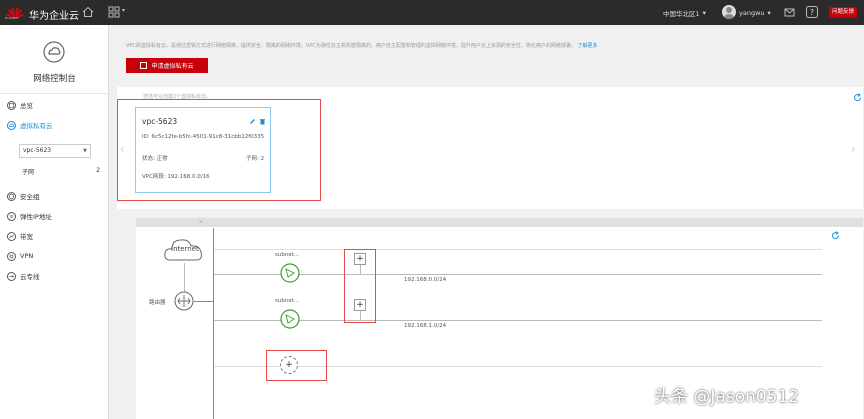 The height and width of the screenshot is (419, 864). I want to click on sidebar-item-label: 总览, so click(26, 106).